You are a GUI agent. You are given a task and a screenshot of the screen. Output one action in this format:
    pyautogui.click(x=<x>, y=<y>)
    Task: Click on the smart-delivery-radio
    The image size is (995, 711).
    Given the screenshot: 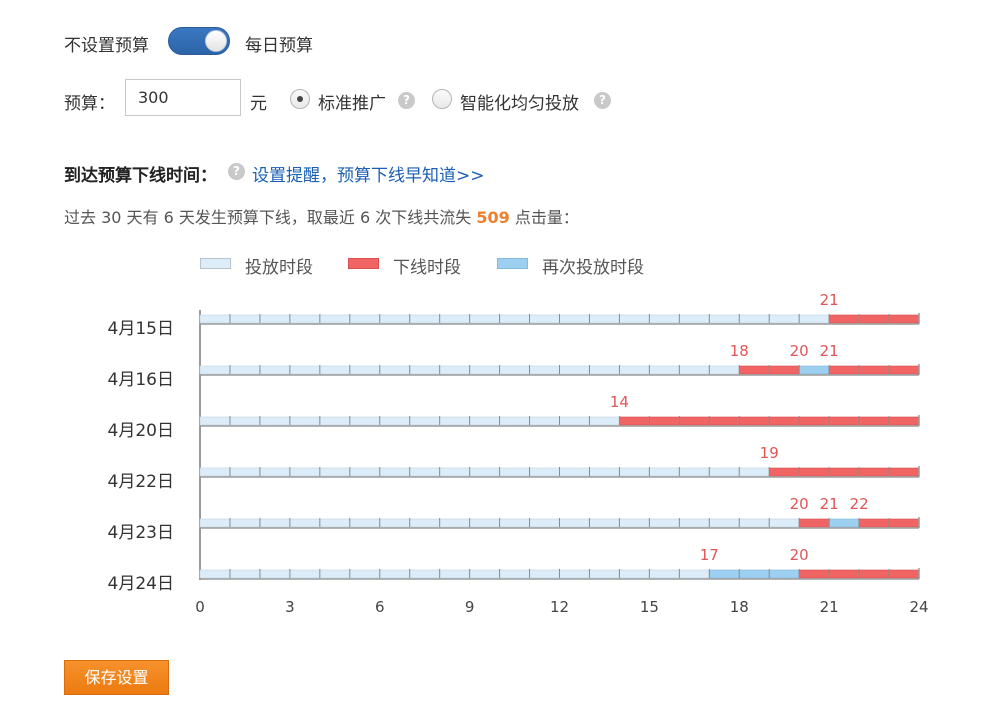 What is the action you would take?
    pyautogui.click(x=442, y=99)
    